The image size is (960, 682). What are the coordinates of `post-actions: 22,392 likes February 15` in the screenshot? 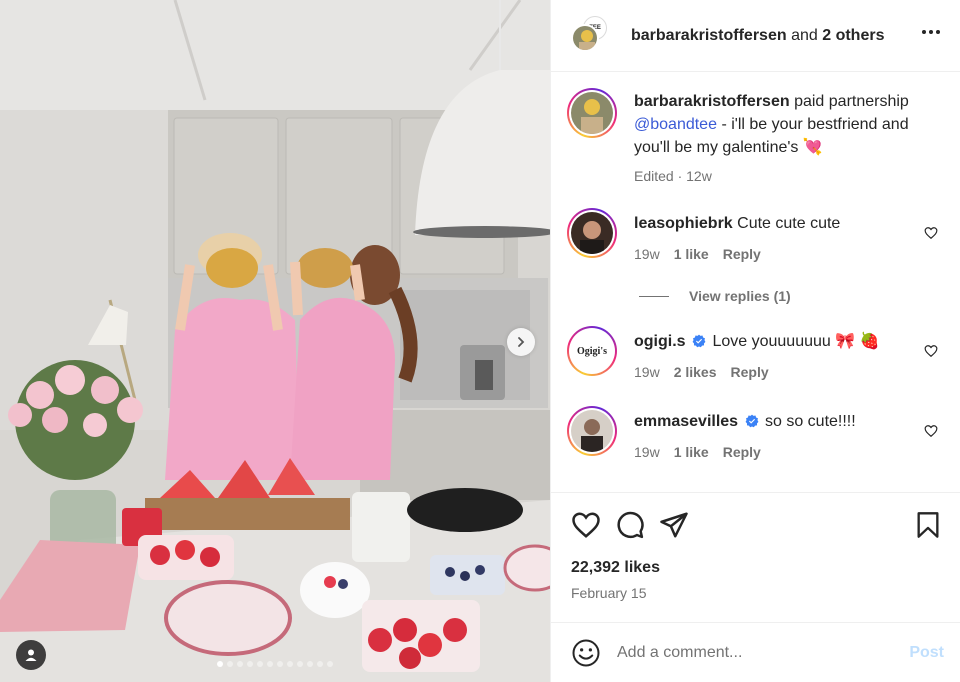 It's located at (755, 557).